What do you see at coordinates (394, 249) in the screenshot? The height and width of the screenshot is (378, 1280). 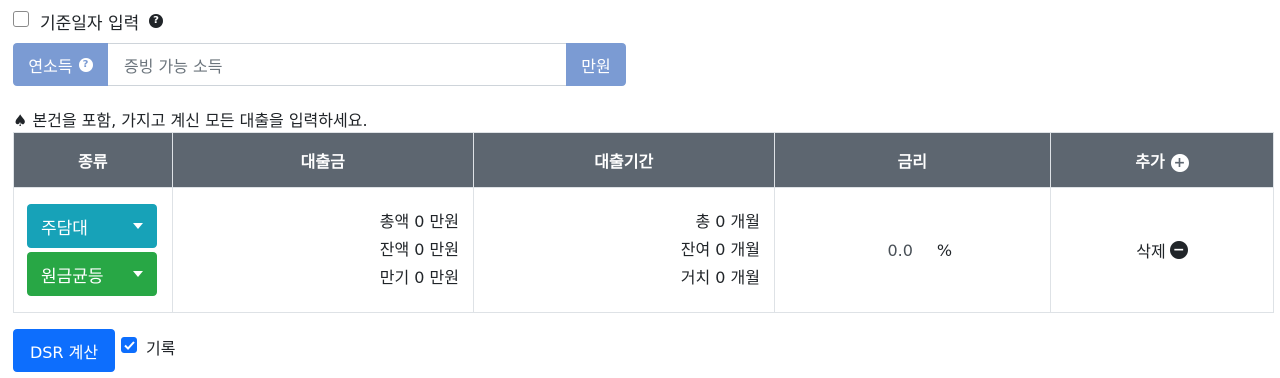 I see `amount-balance-label: 잔액` at bounding box center [394, 249].